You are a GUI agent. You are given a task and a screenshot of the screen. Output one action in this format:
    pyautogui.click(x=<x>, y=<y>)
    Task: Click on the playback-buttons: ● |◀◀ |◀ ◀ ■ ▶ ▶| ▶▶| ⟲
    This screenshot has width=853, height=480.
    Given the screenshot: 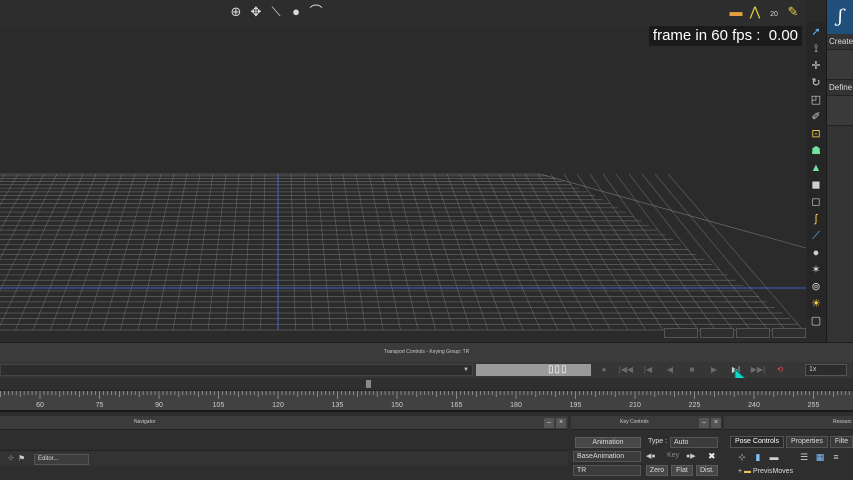 What is the action you would take?
    pyautogui.click(x=692, y=370)
    